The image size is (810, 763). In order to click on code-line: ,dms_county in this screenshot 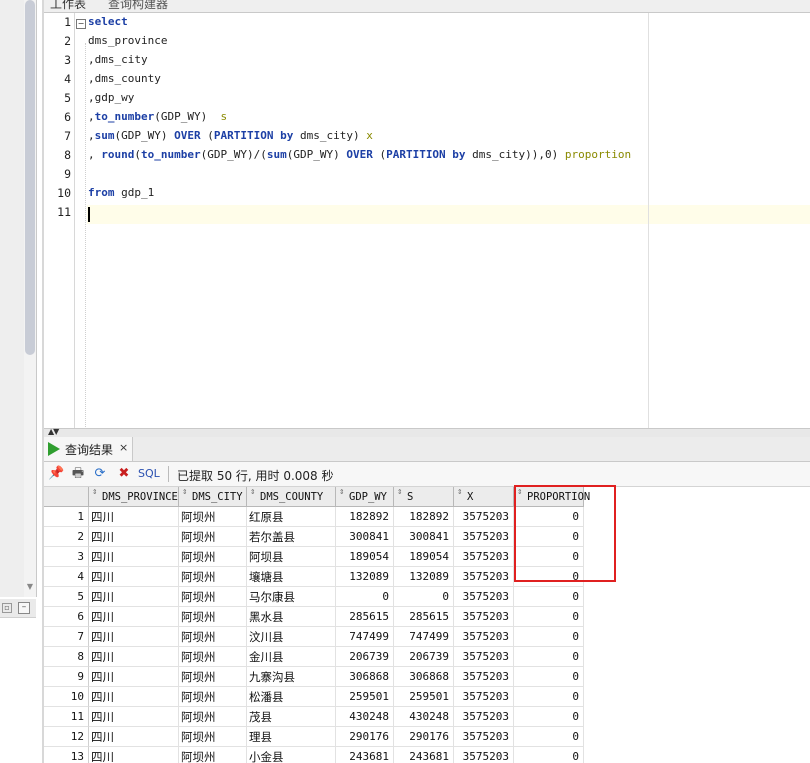, I will do `click(124, 78)`.